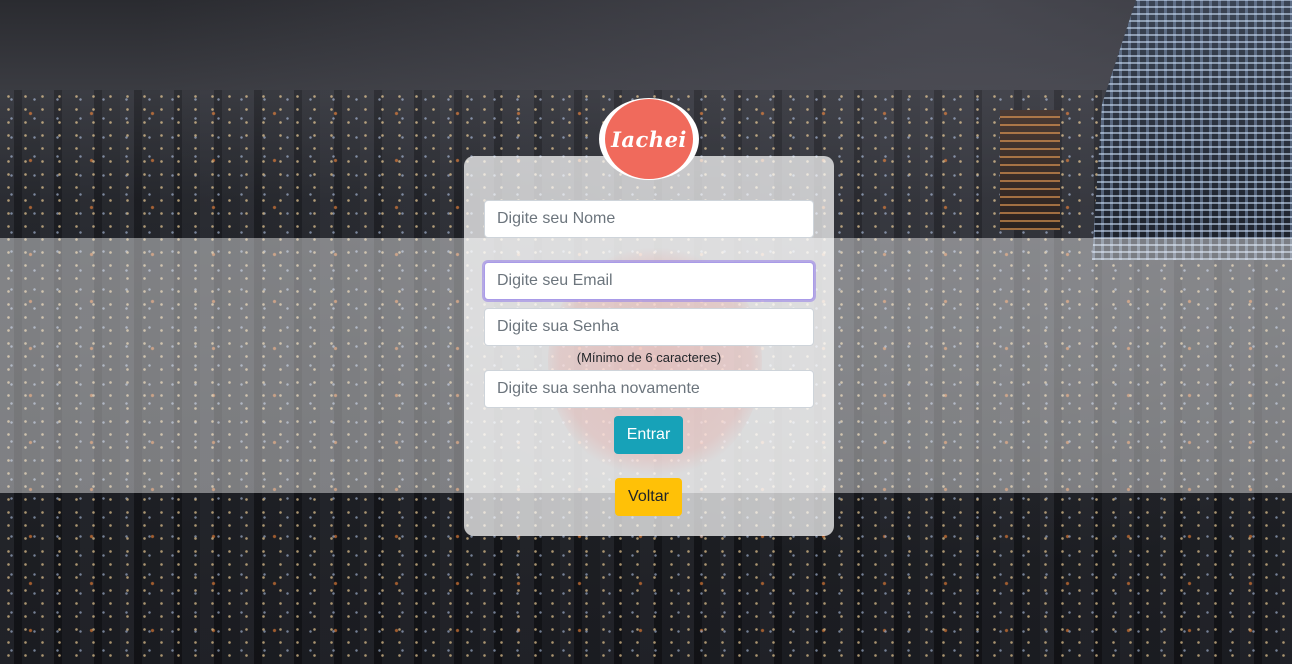  Describe the element at coordinates (649, 327) in the screenshot. I see `password-input` at that location.